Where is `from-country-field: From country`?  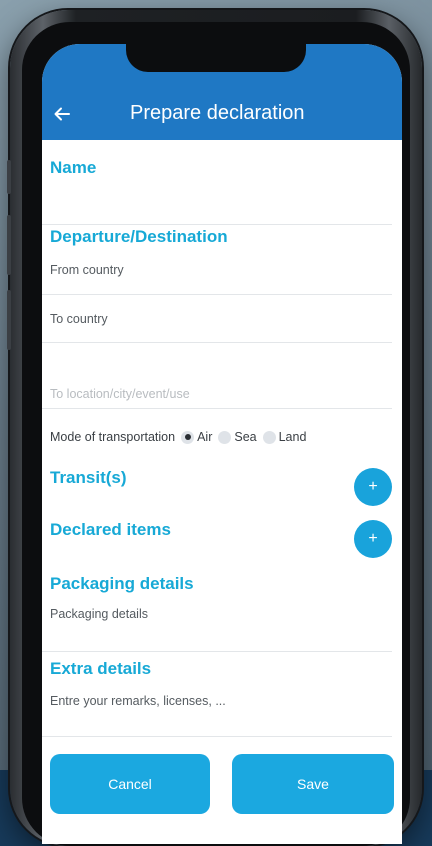 from-country-field: From country is located at coordinates (87, 270).